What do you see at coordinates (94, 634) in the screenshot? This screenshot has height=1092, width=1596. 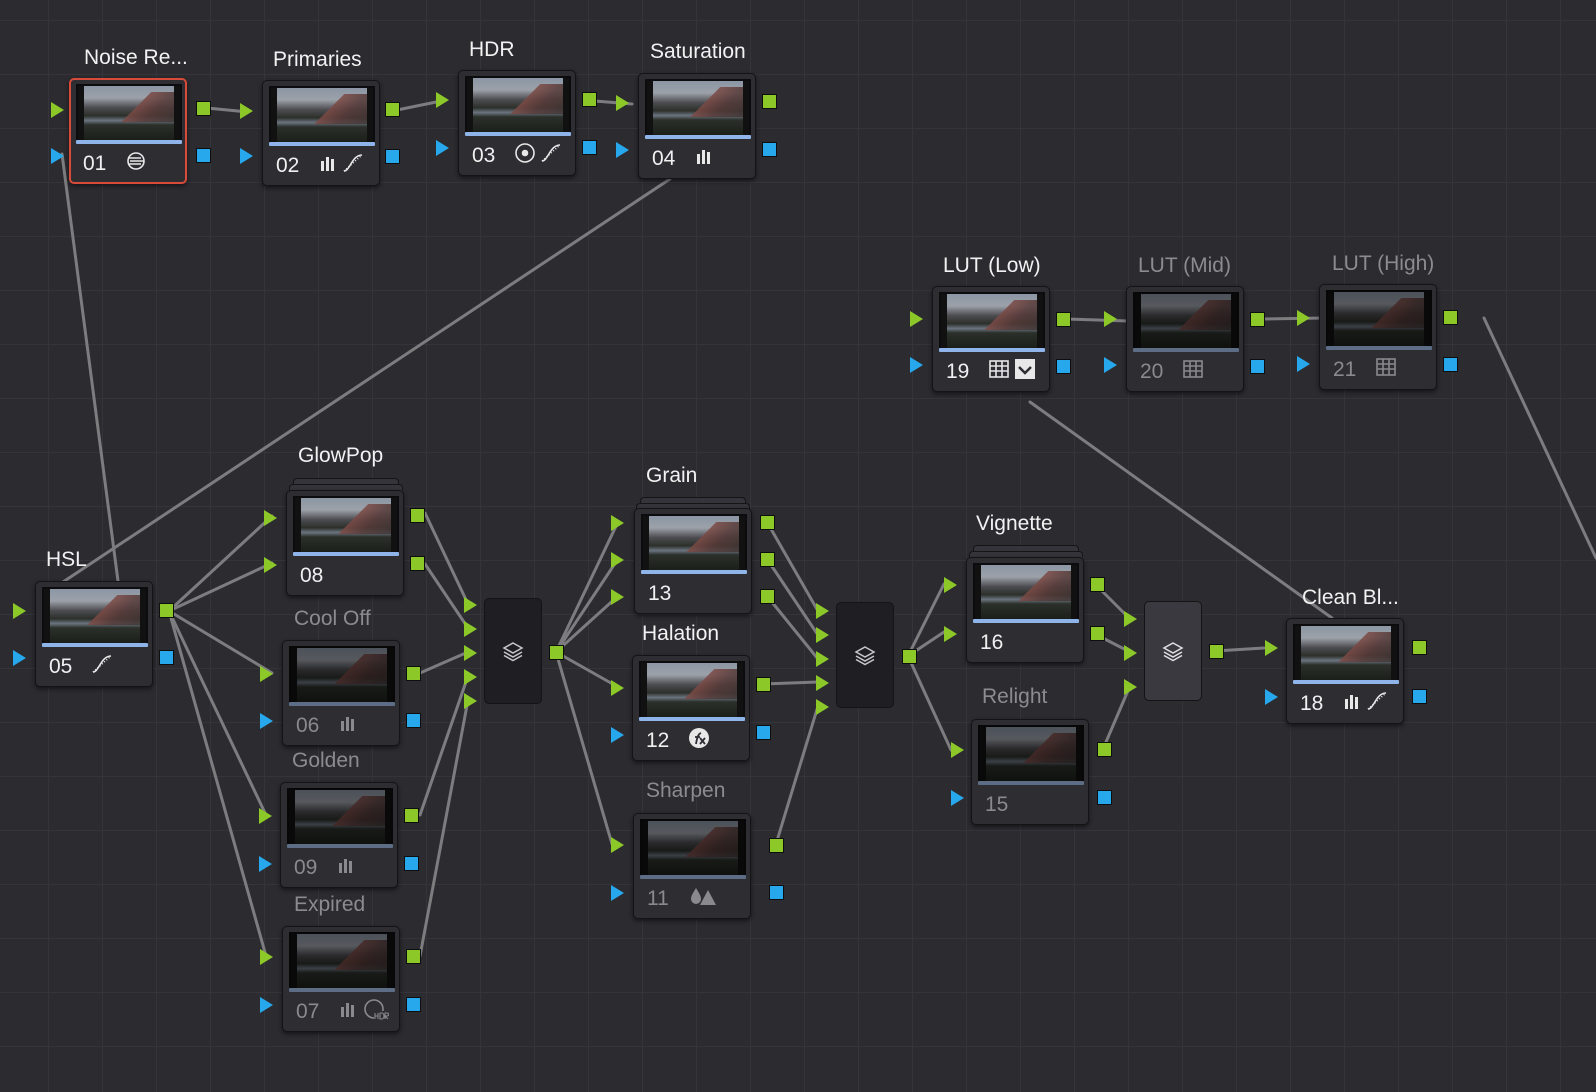 I see `node-hsl: 05` at bounding box center [94, 634].